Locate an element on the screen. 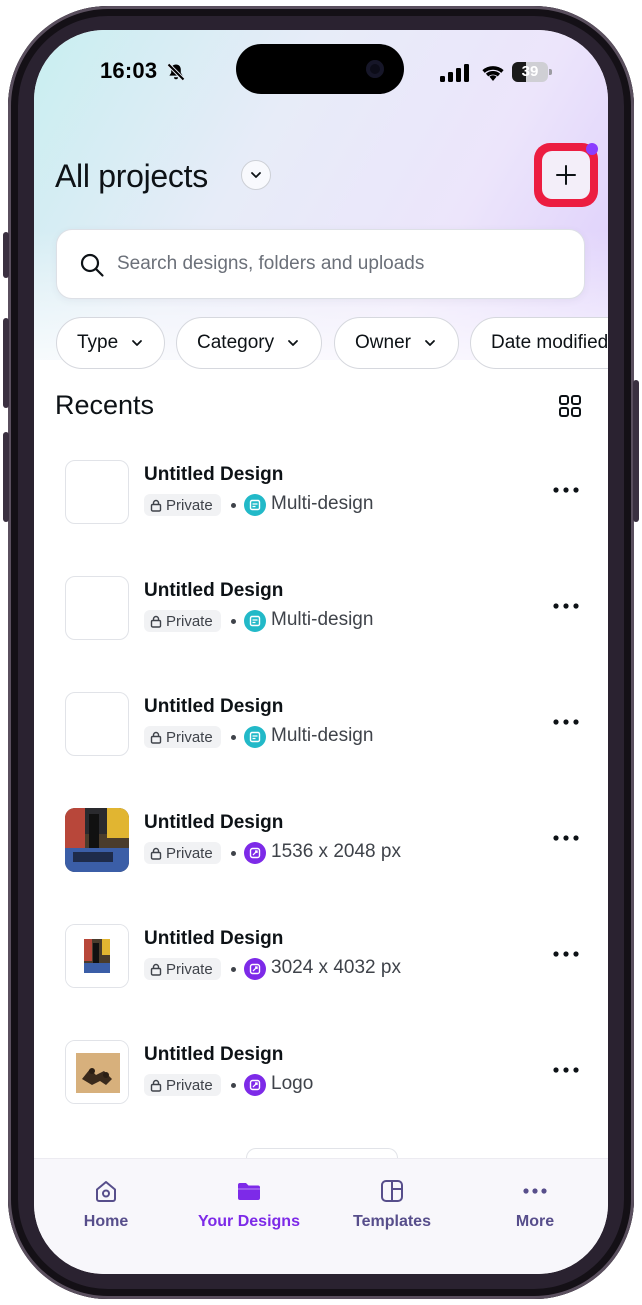 The width and height of the screenshot is (642, 1305). logo-thumbnail-image is located at coordinates (97, 1072).